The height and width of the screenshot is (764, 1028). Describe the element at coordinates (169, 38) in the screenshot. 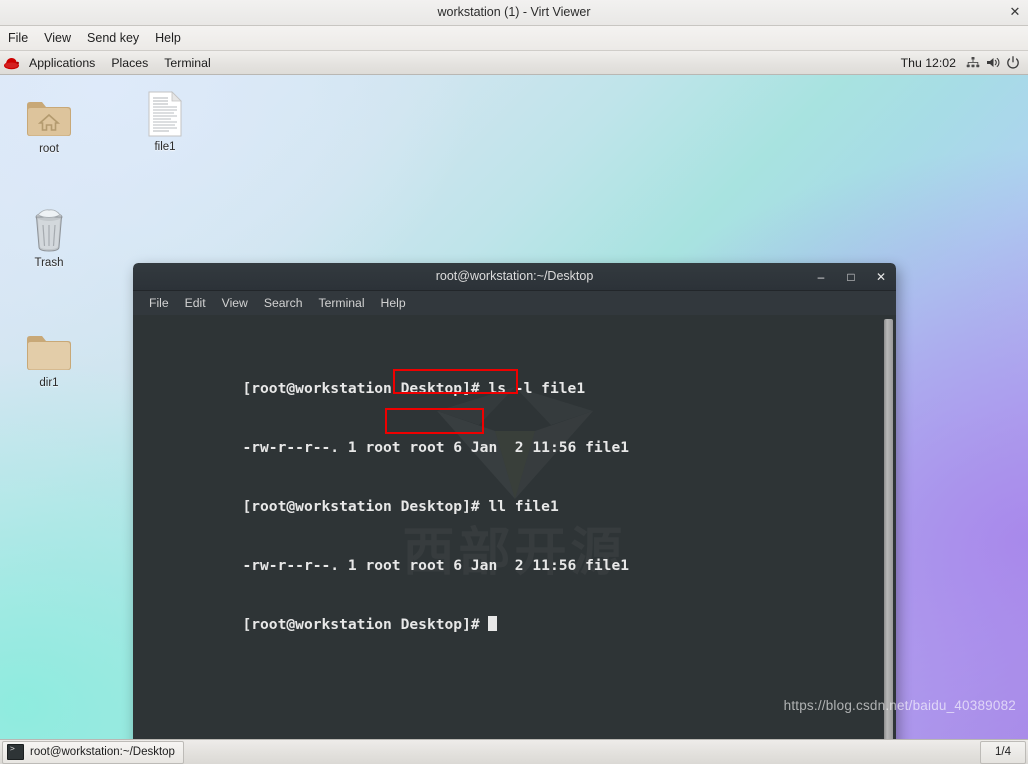

I see `menu-help: Help` at that location.